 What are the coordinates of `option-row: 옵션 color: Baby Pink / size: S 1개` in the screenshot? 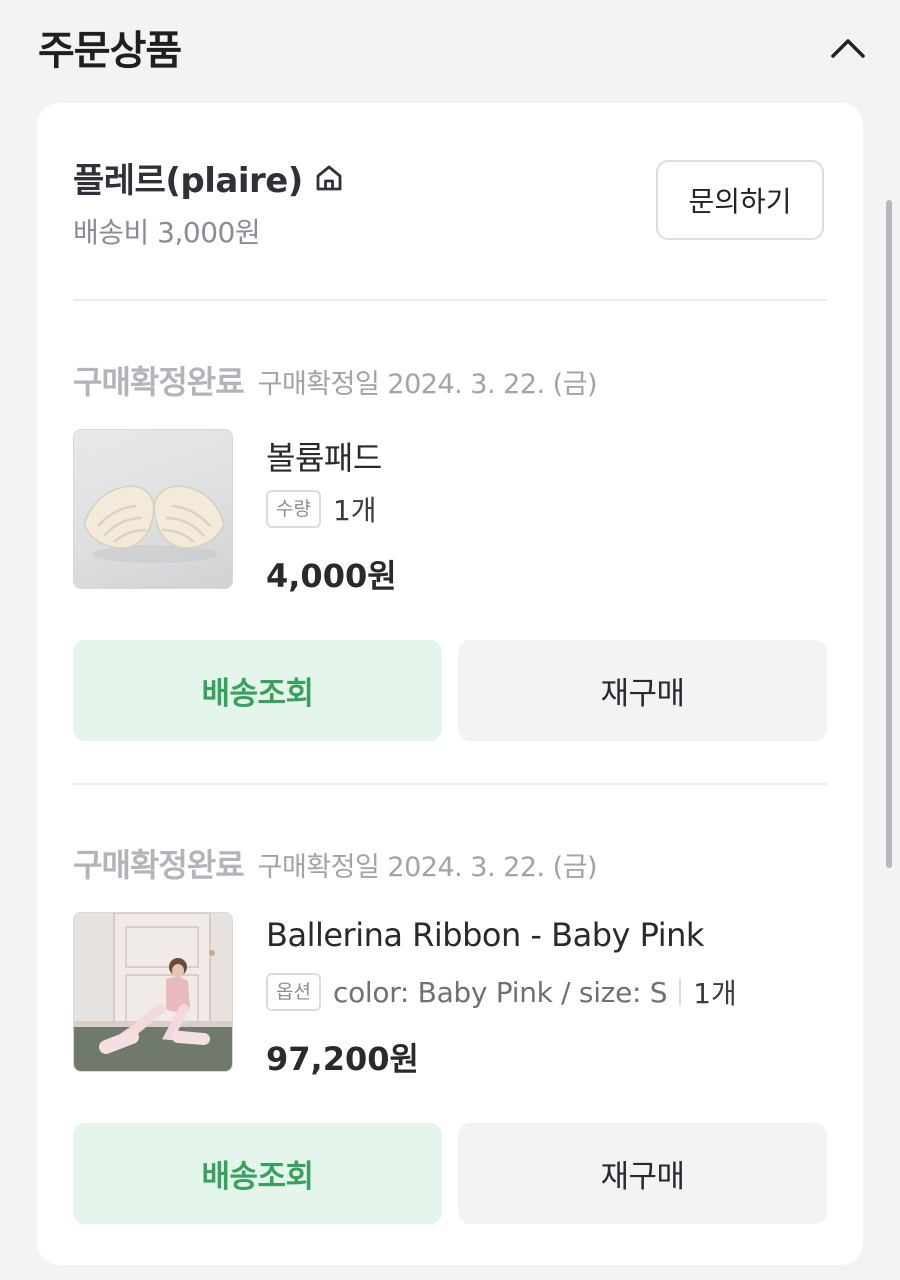 It's located at (501, 992).